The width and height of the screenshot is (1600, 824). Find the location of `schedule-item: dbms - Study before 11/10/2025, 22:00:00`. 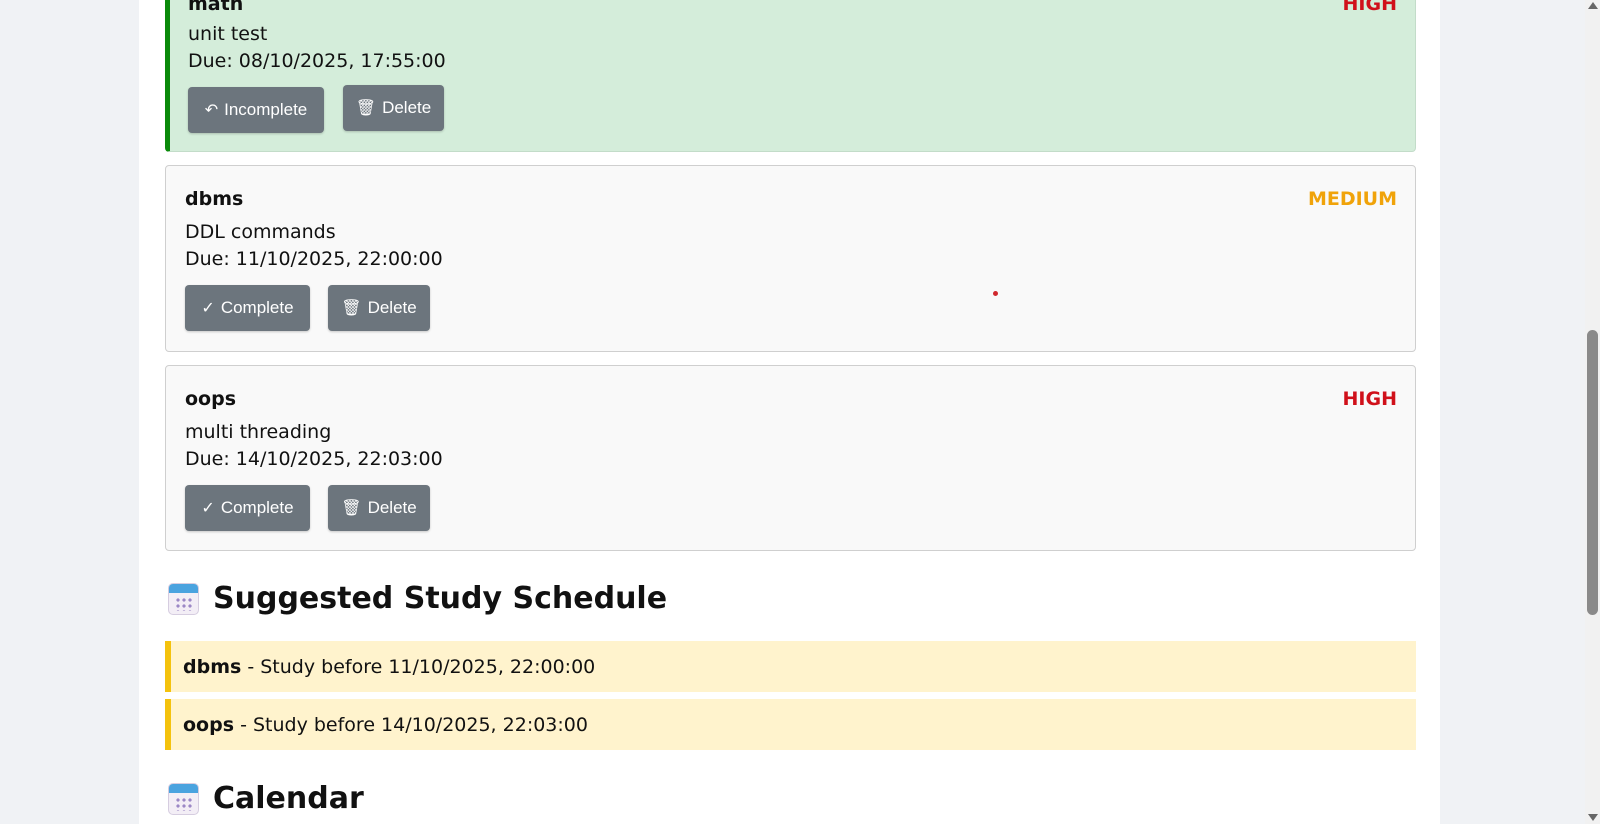

schedule-item: dbms - Study before 11/10/2025, 22:00:00 is located at coordinates (790, 666).